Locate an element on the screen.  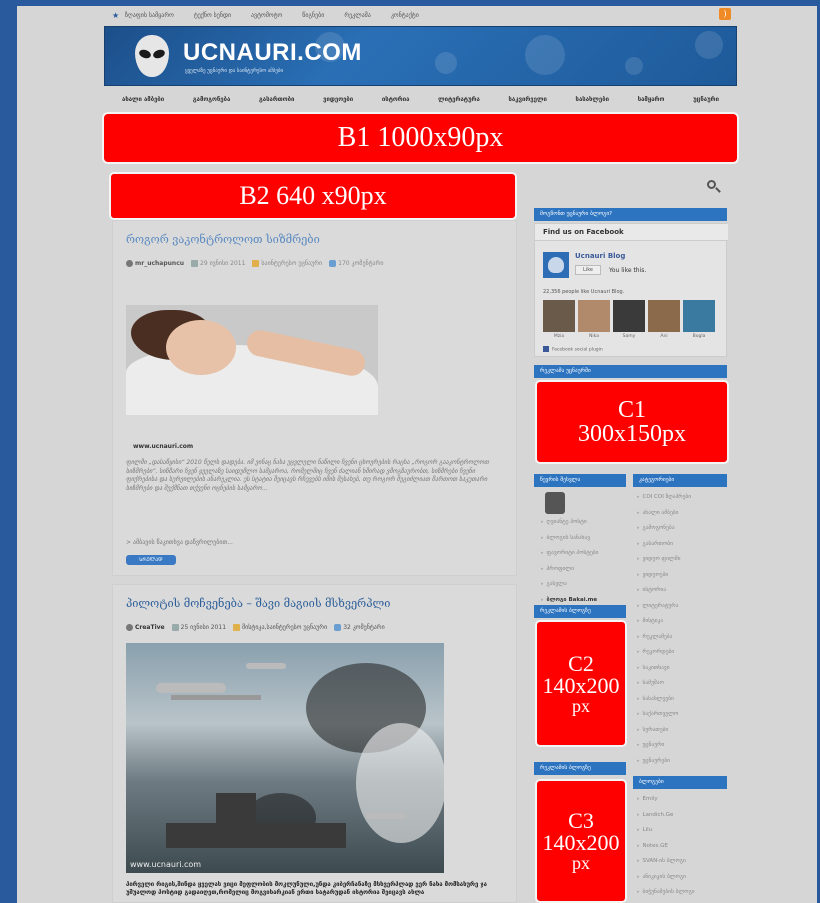
category-link: ახალი ამბები is located at coordinates (682, 514).